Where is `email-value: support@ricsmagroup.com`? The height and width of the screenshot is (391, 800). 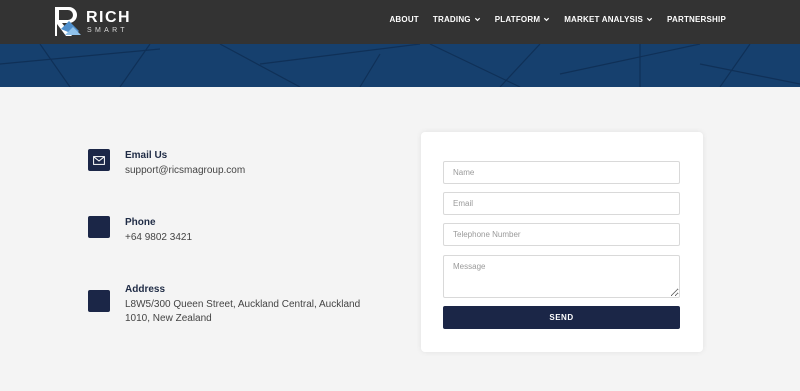 email-value: support@ricsmagroup.com is located at coordinates (245, 171).